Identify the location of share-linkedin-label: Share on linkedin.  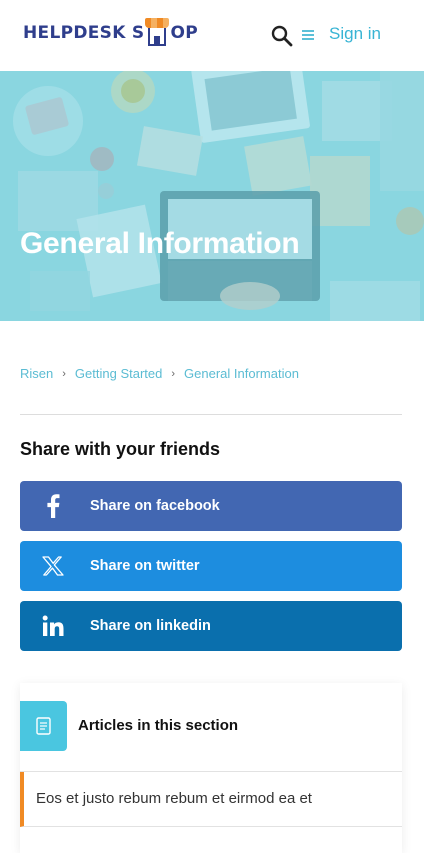
(150, 626).